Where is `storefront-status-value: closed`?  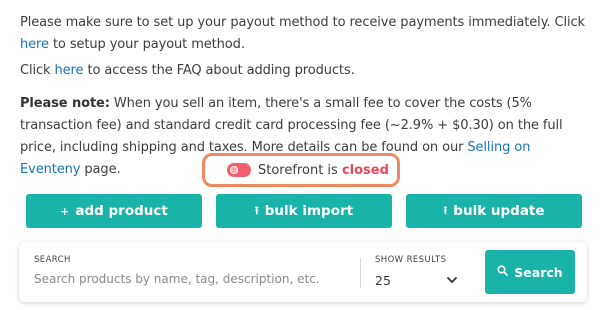
storefront-status-value: closed is located at coordinates (365, 170).